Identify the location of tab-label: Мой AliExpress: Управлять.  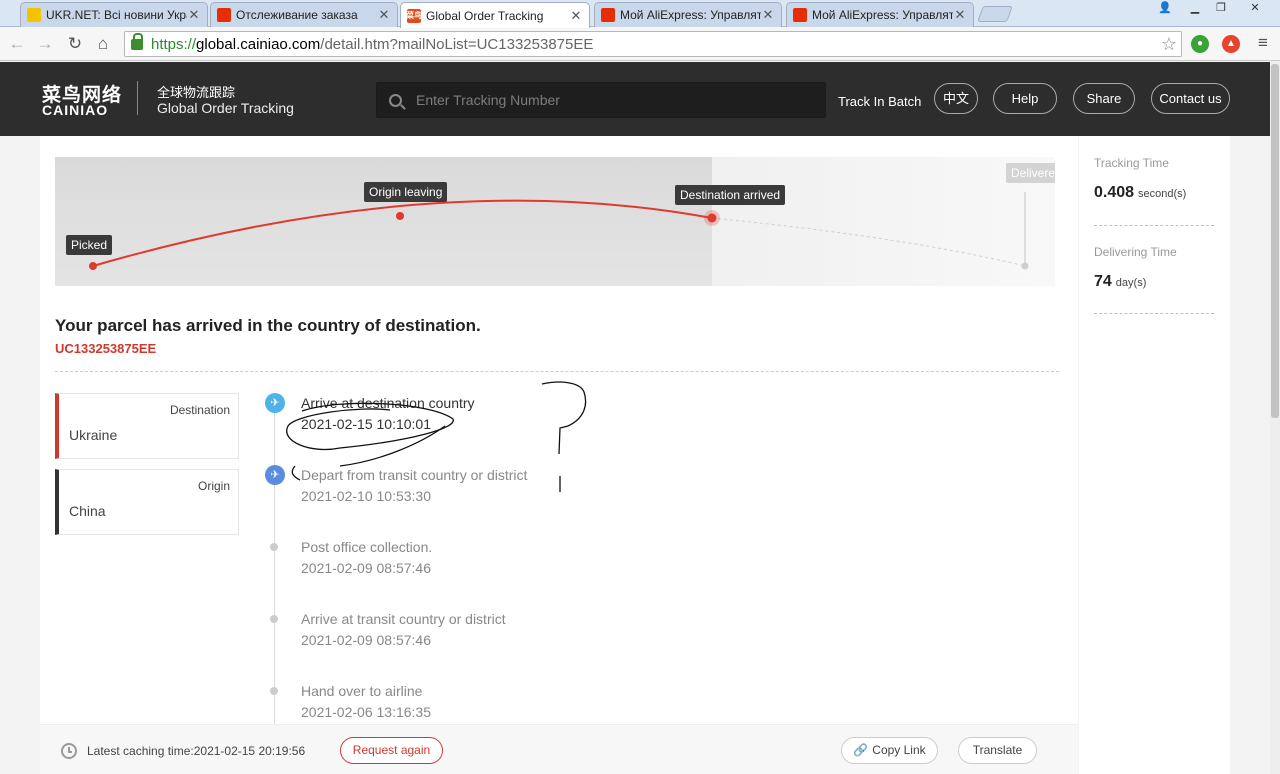
(690, 15).